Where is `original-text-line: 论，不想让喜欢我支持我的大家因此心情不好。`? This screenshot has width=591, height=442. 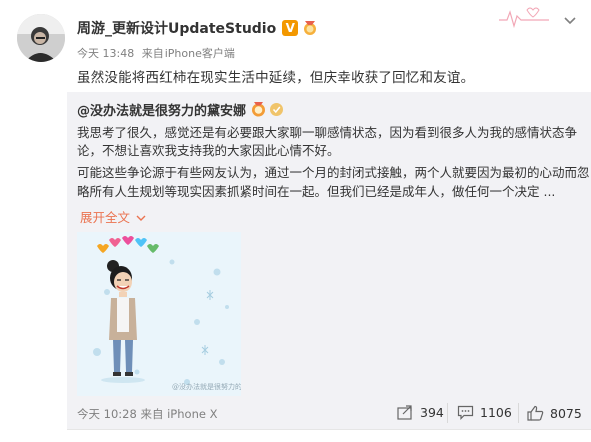 original-text-line: 论，不想让喜欢我支持我的大家因此心情不好。 is located at coordinates (208, 150).